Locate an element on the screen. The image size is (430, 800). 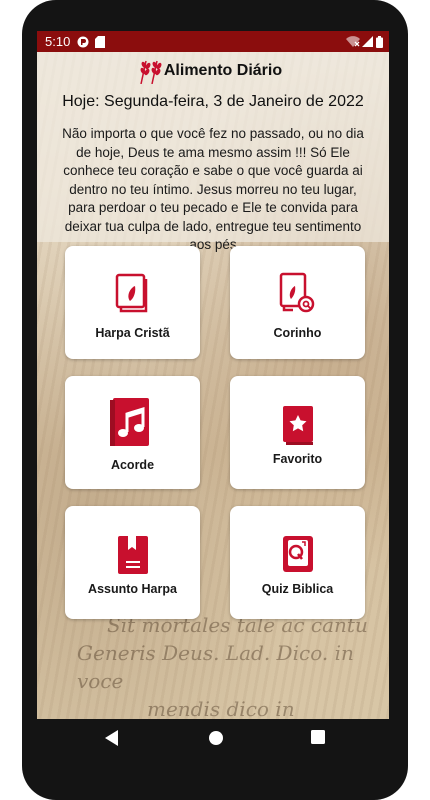
signal-icon is located at coordinates (367, 41).